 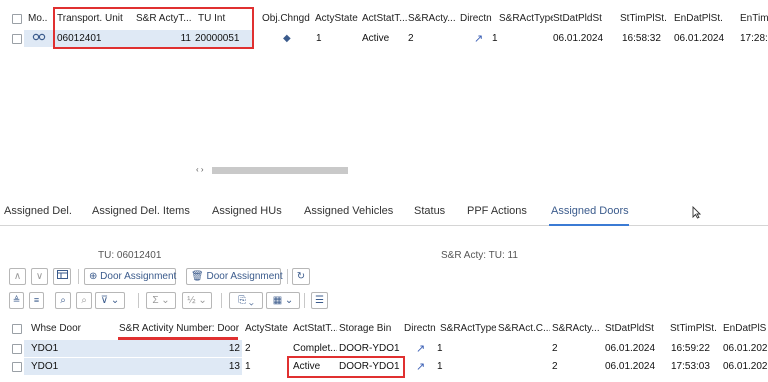 I want to click on align-top-icon: ≜, so click(x=16, y=300).